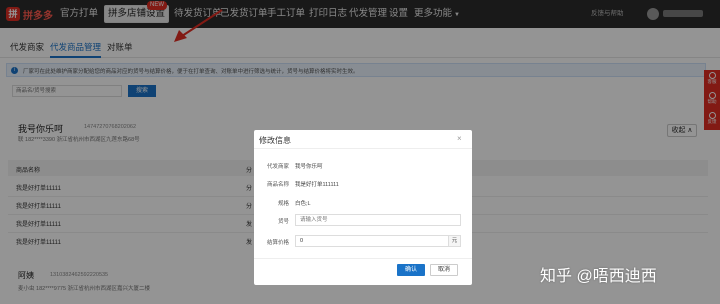 The height and width of the screenshot is (304, 720). I want to click on close-icon: ×, so click(459, 138).